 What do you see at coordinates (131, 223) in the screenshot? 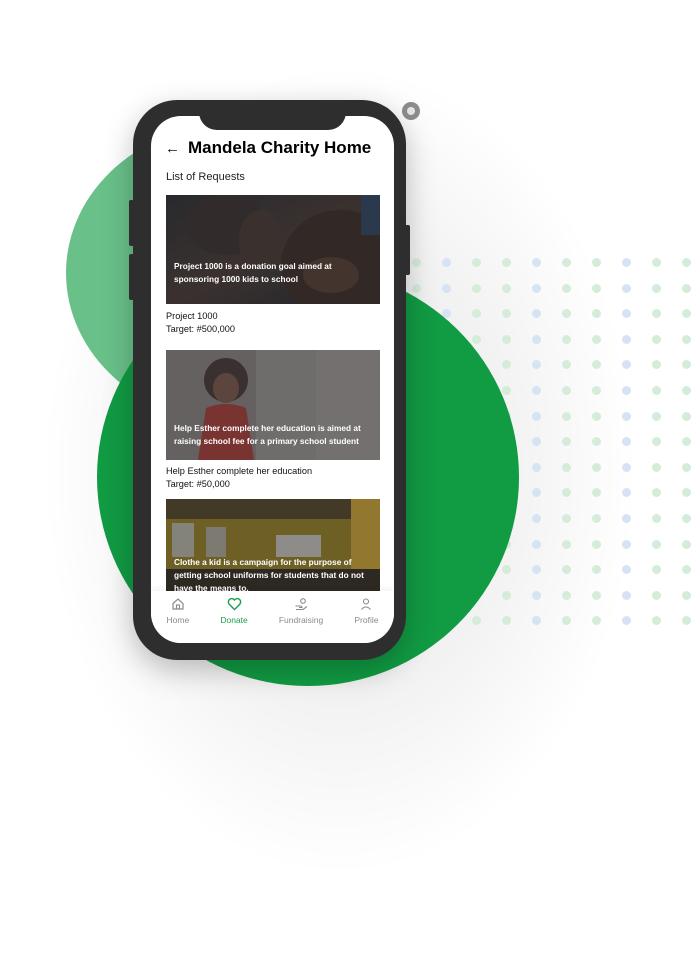
I see `phone-volume-up-button` at bounding box center [131, 223].